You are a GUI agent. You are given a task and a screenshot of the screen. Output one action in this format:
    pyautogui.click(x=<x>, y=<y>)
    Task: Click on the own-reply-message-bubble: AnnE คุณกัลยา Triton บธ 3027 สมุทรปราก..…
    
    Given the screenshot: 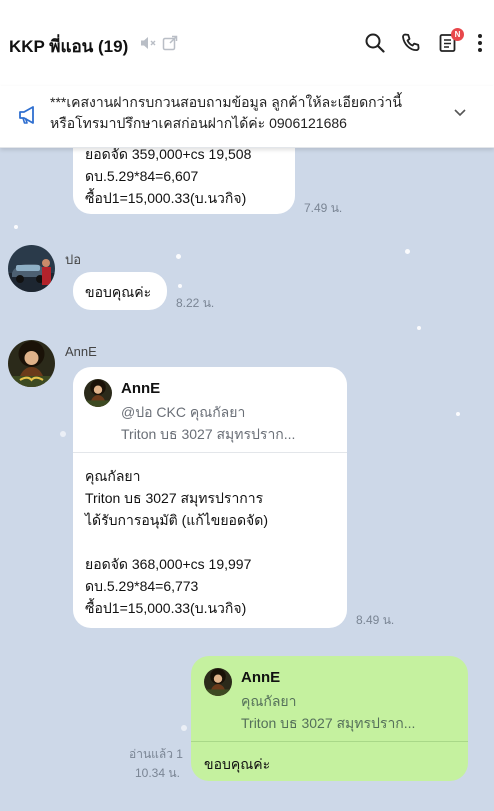 What is the action you would take?
    pyautogui.click(x=329, y=718)
    